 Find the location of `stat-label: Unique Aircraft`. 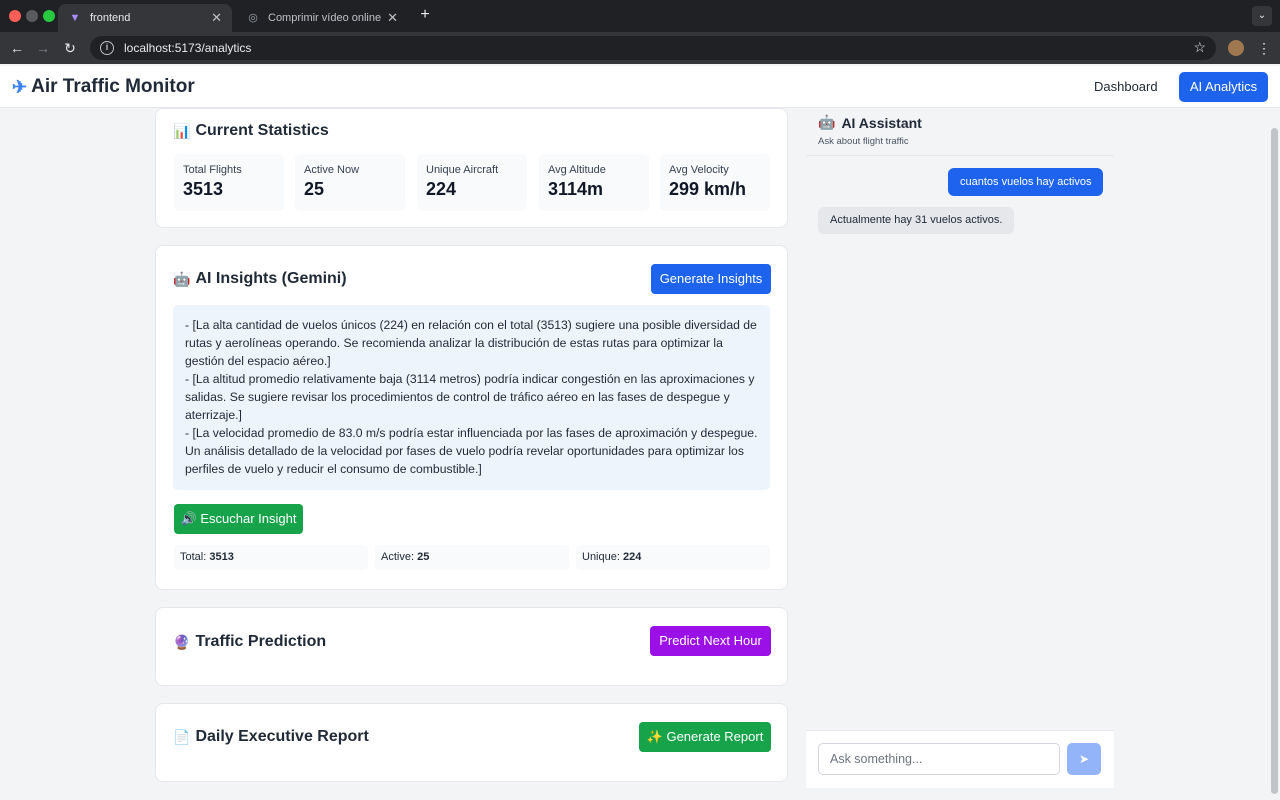

stat-label: Unique Aircraft is located at coordinates (462, 170).